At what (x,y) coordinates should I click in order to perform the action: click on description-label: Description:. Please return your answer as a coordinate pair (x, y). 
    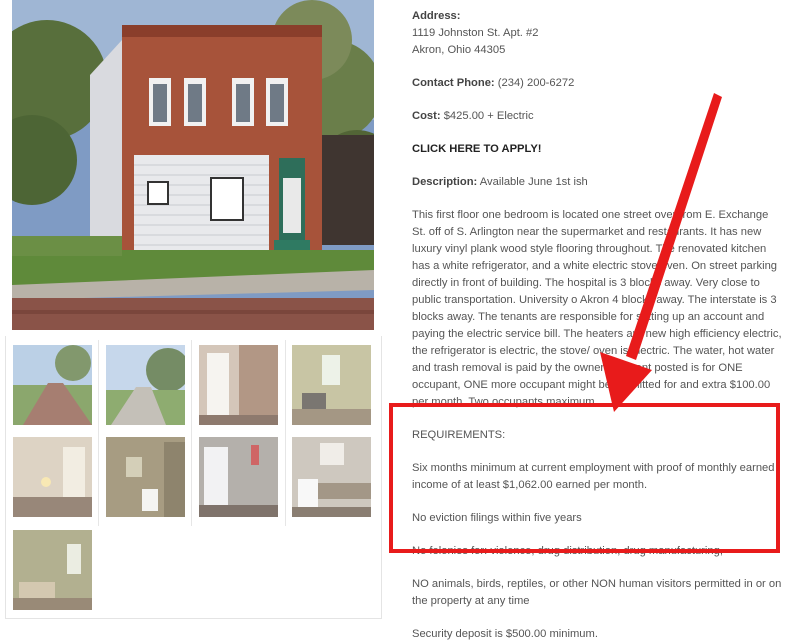
    Looking at the image, I should click on (445, 182).